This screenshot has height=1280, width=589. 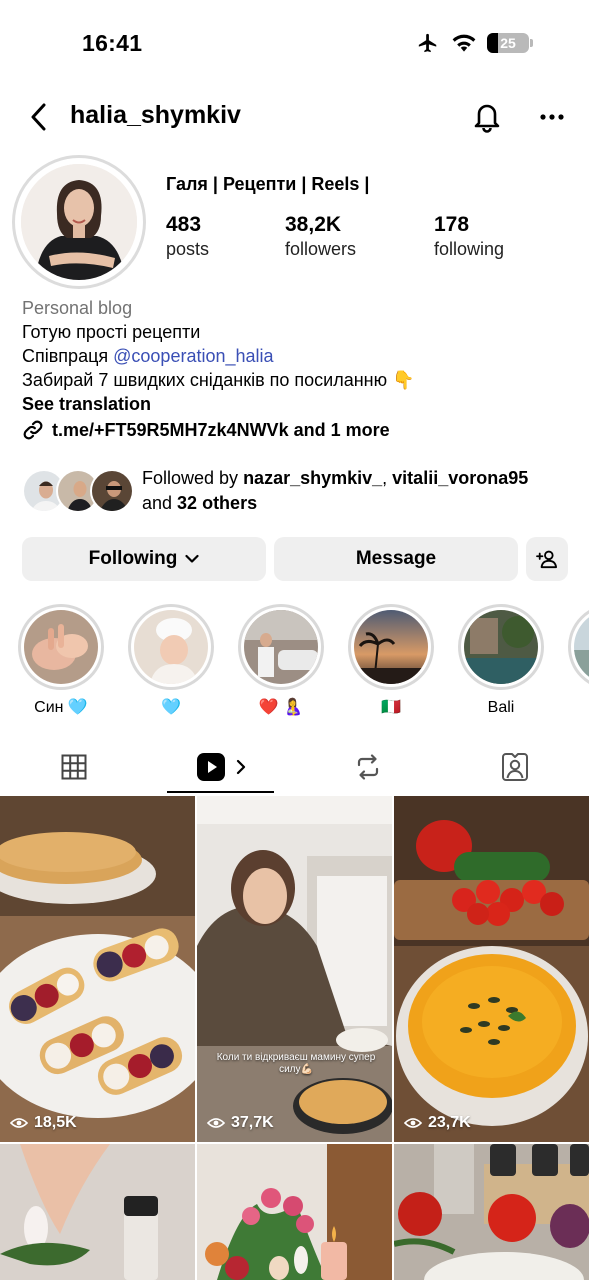 What do you see at coordinates (111, 332) in the screenshot?
I see `bio-line-1: Готую прості рецепти` at bounding box center [111, 332].